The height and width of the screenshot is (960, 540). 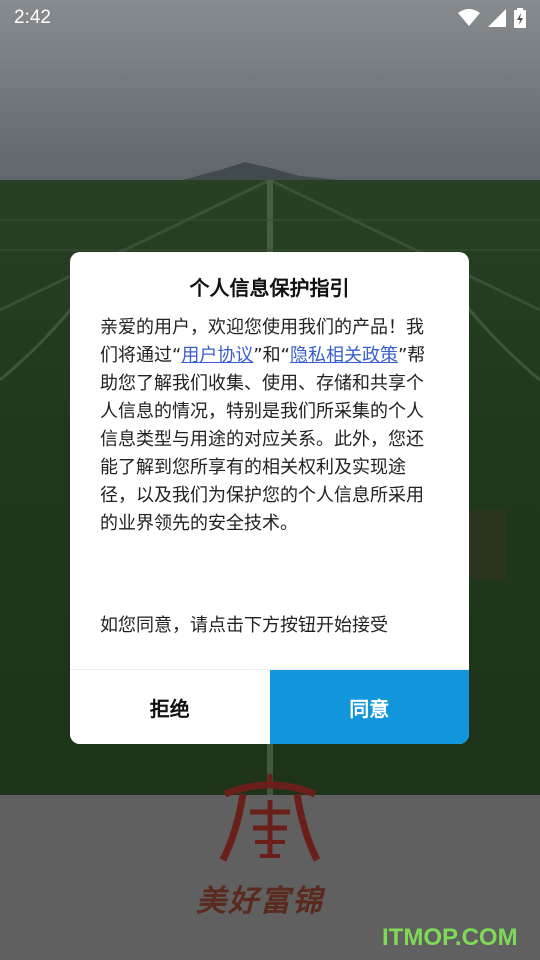 I want to click on battery-charging-icon, so click(x=520, y=18).